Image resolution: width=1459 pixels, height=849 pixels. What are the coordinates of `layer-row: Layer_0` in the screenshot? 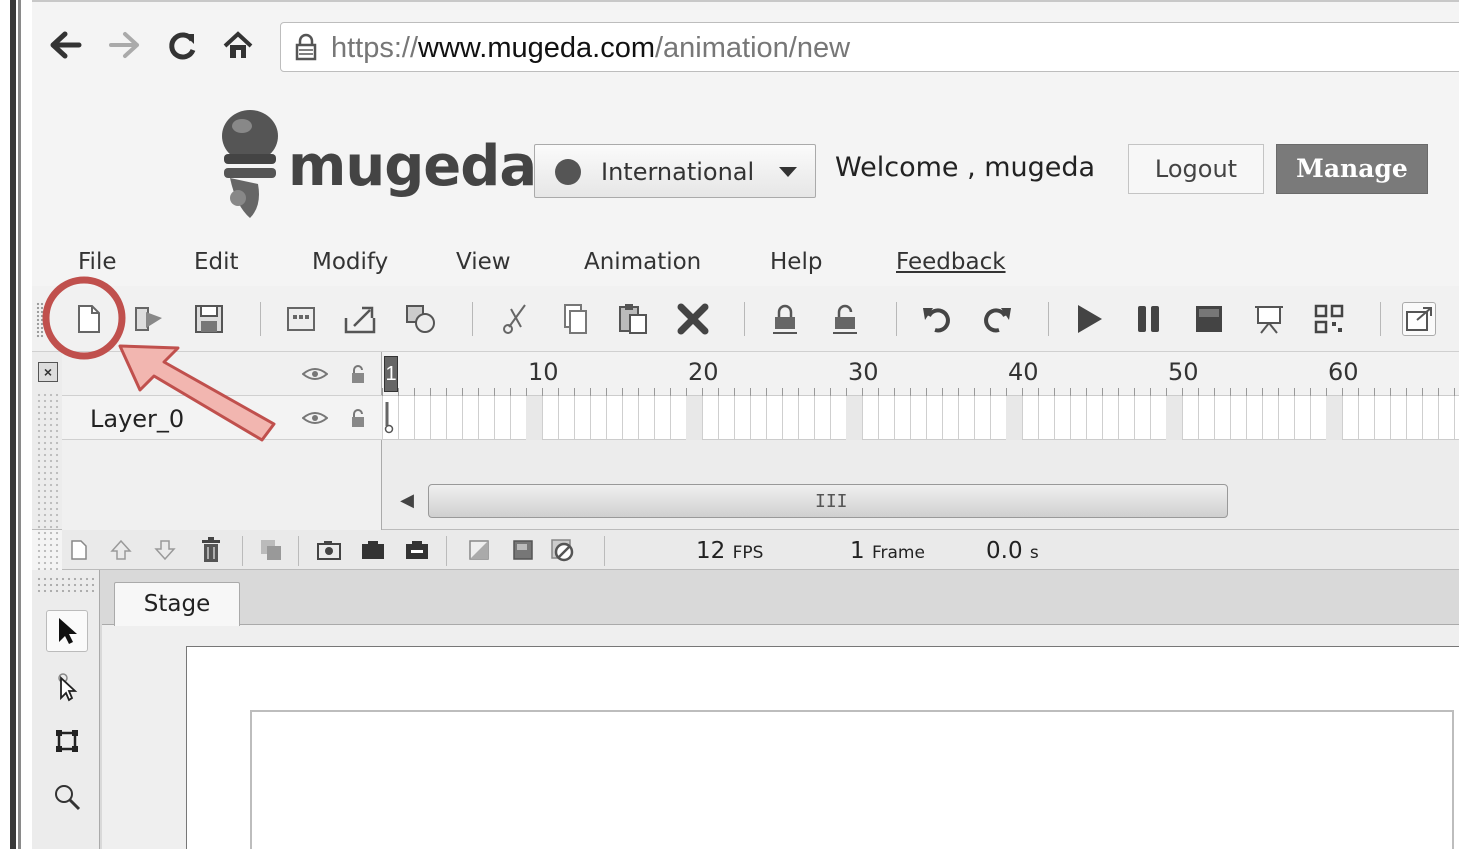 It's located at (222, 418).